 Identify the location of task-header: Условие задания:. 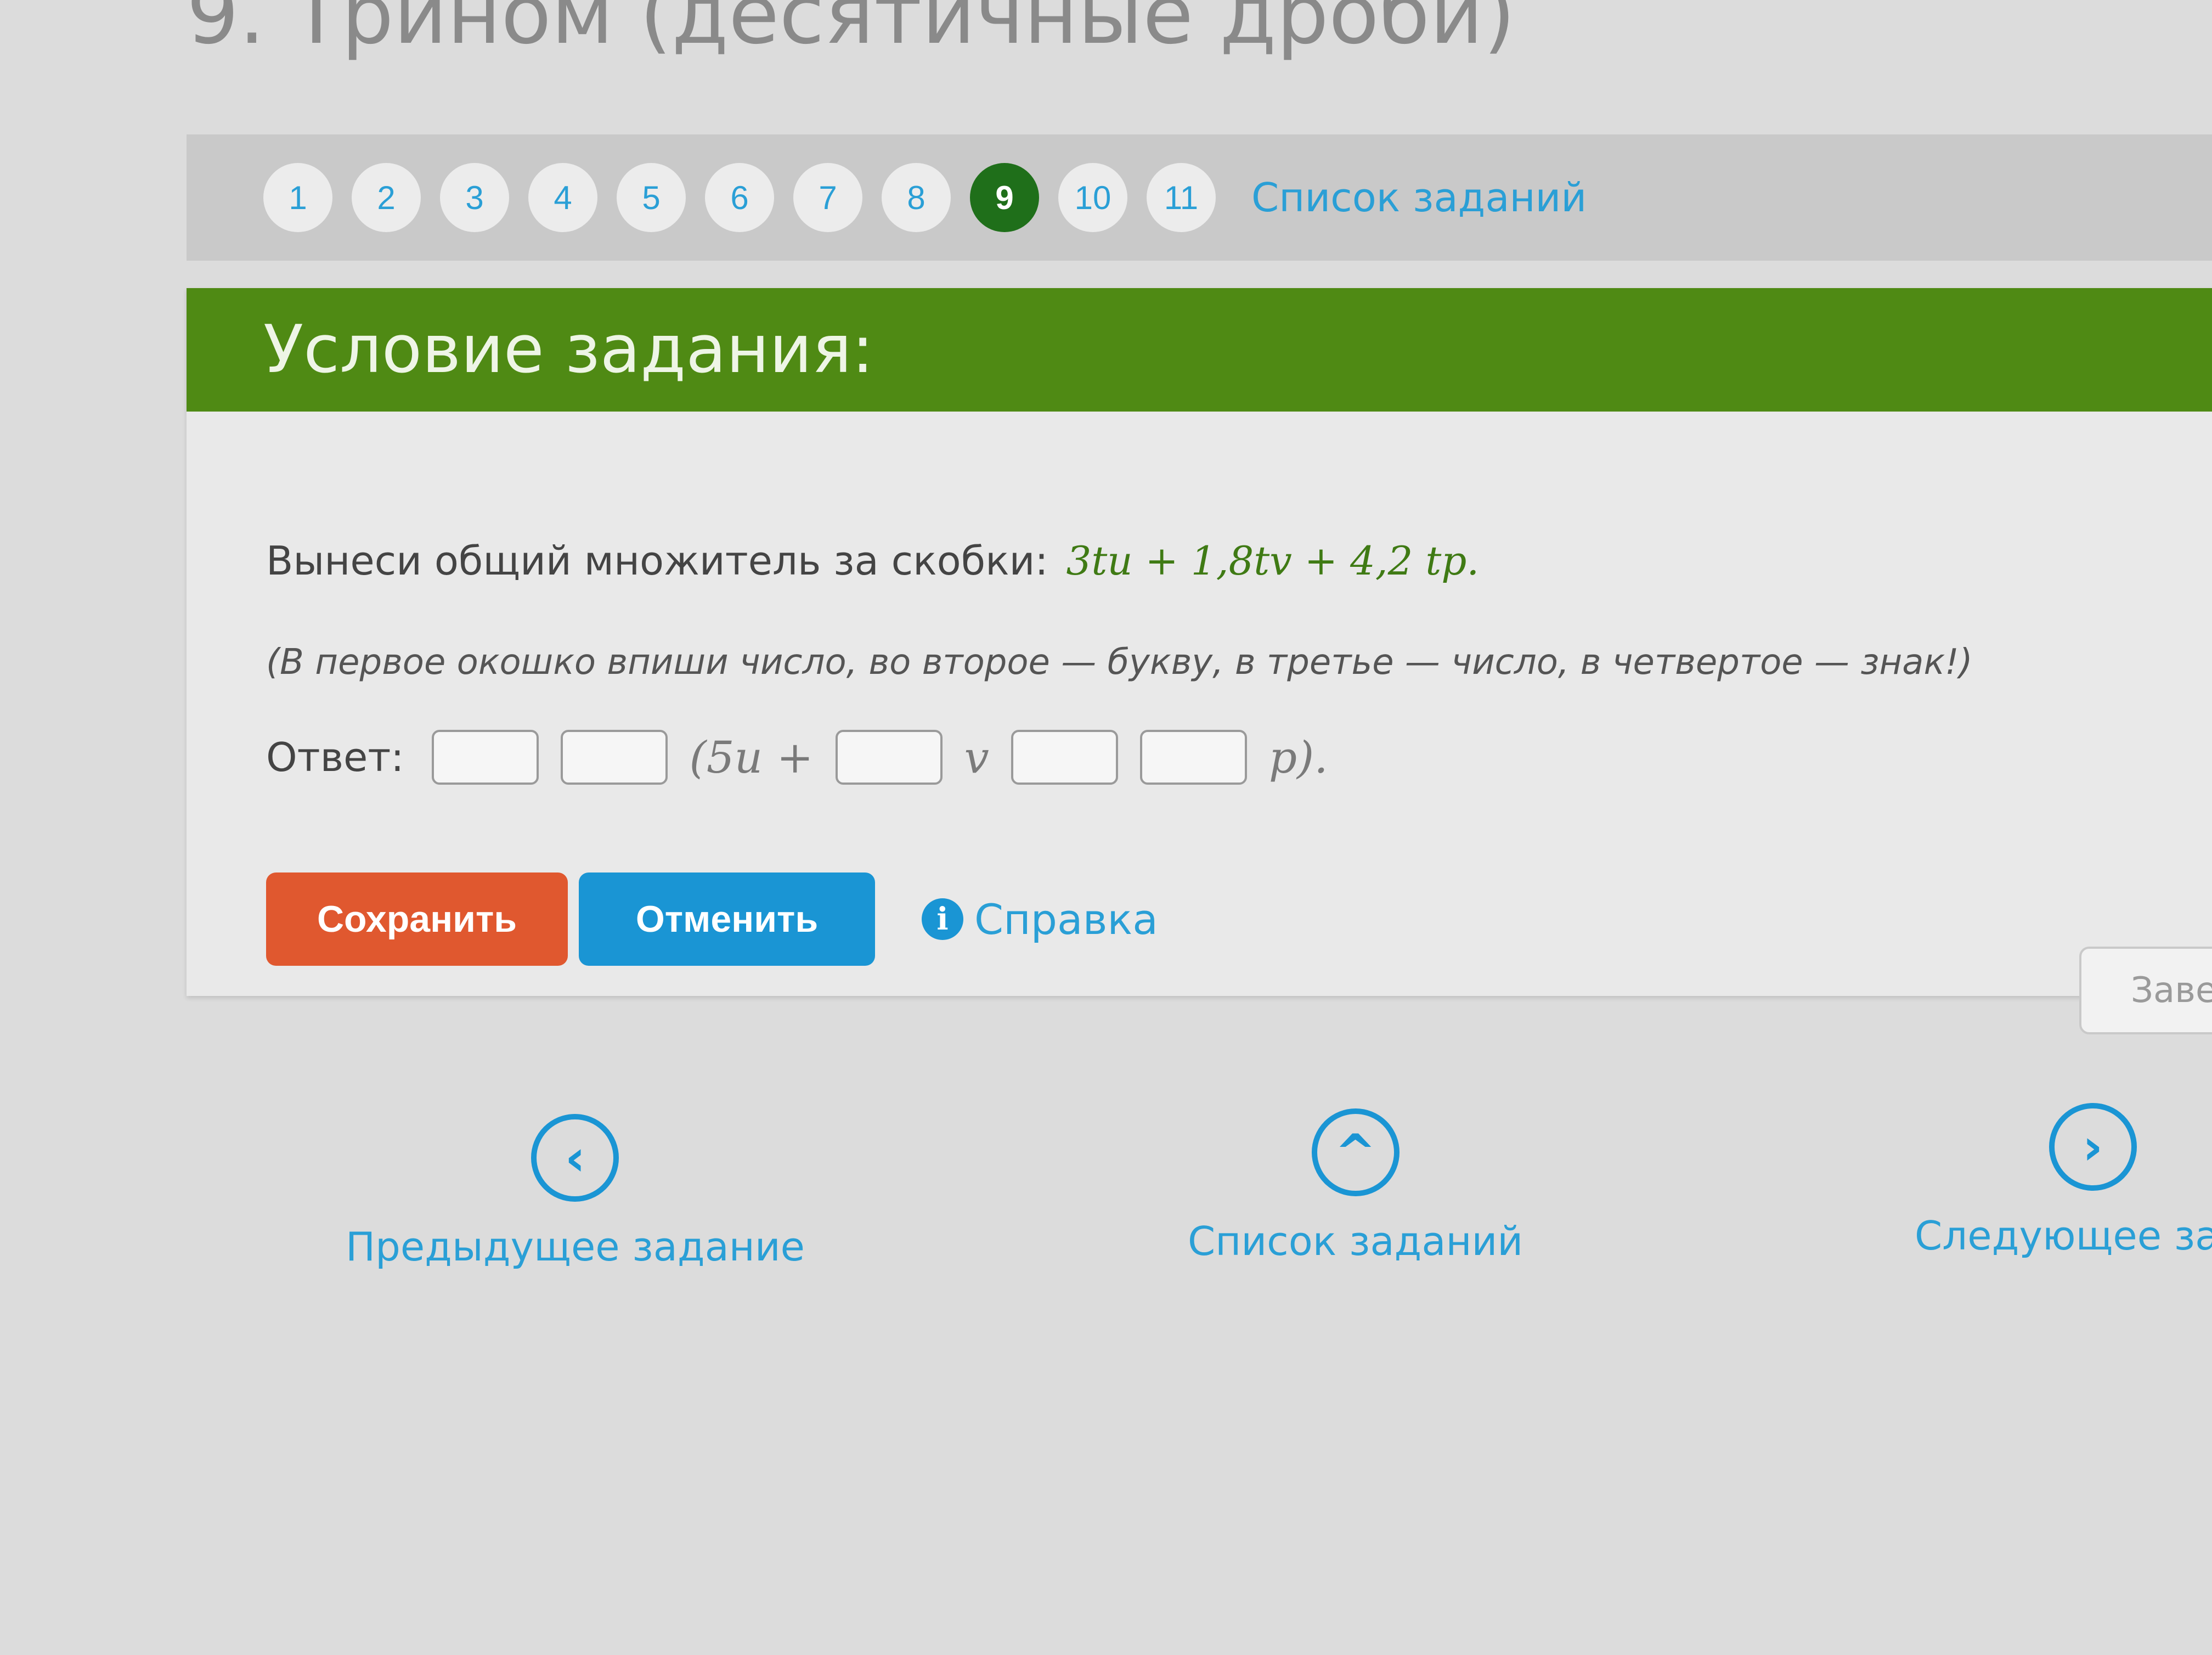
(1200, 350).